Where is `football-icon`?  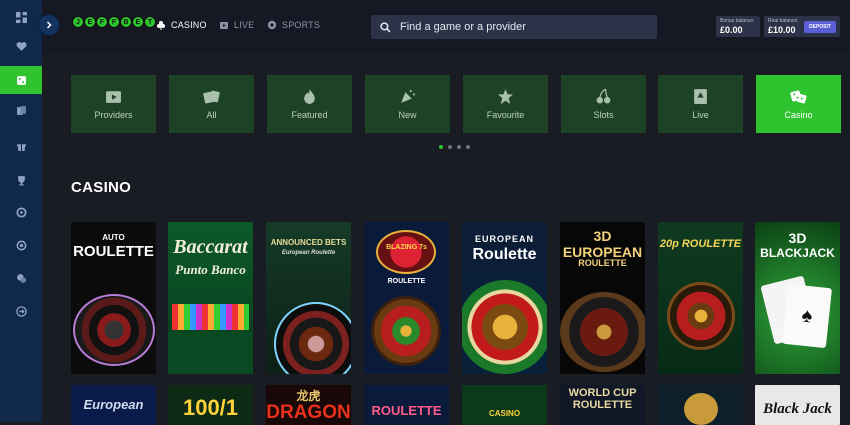
football-icon is located at coordinates (272, 25).